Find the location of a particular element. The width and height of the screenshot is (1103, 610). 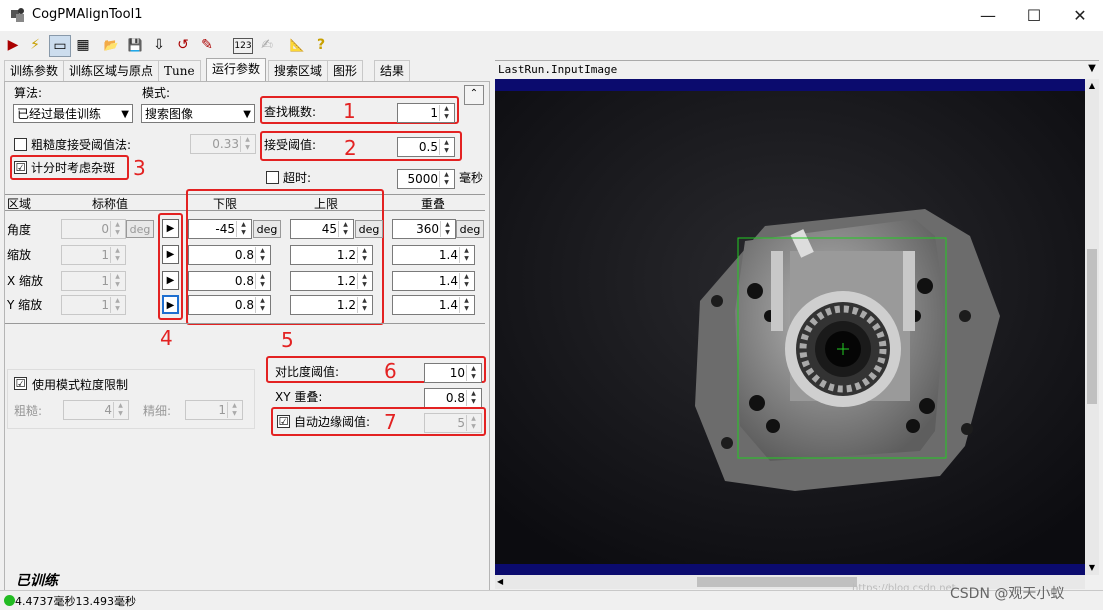

lightning-icon: ⚡ is located at coordinates (35, 45).